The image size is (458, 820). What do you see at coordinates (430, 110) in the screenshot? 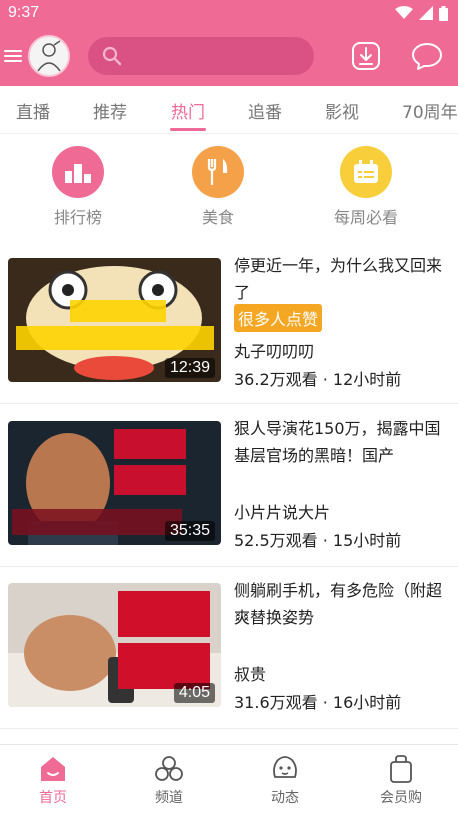
I see `tab-70th-anniversary: 70周年` at bounding box center [430, 110].